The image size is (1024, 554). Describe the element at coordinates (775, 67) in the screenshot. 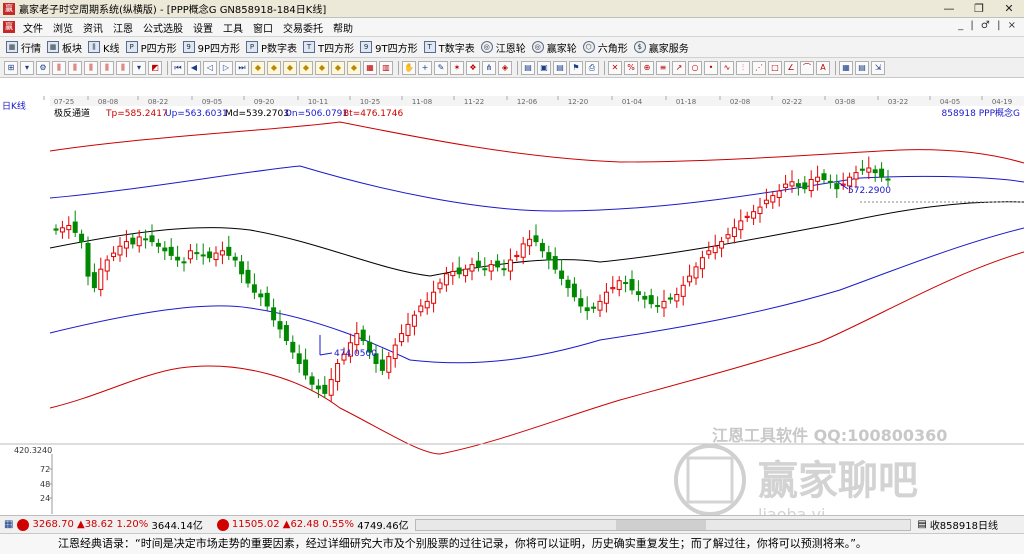

I see `box-tool-icon: □` at that location.